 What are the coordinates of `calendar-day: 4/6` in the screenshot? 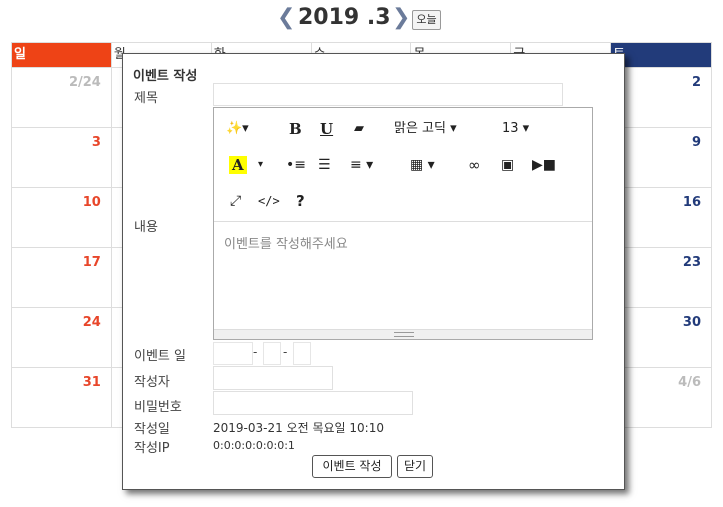 It's located at (661, 398).